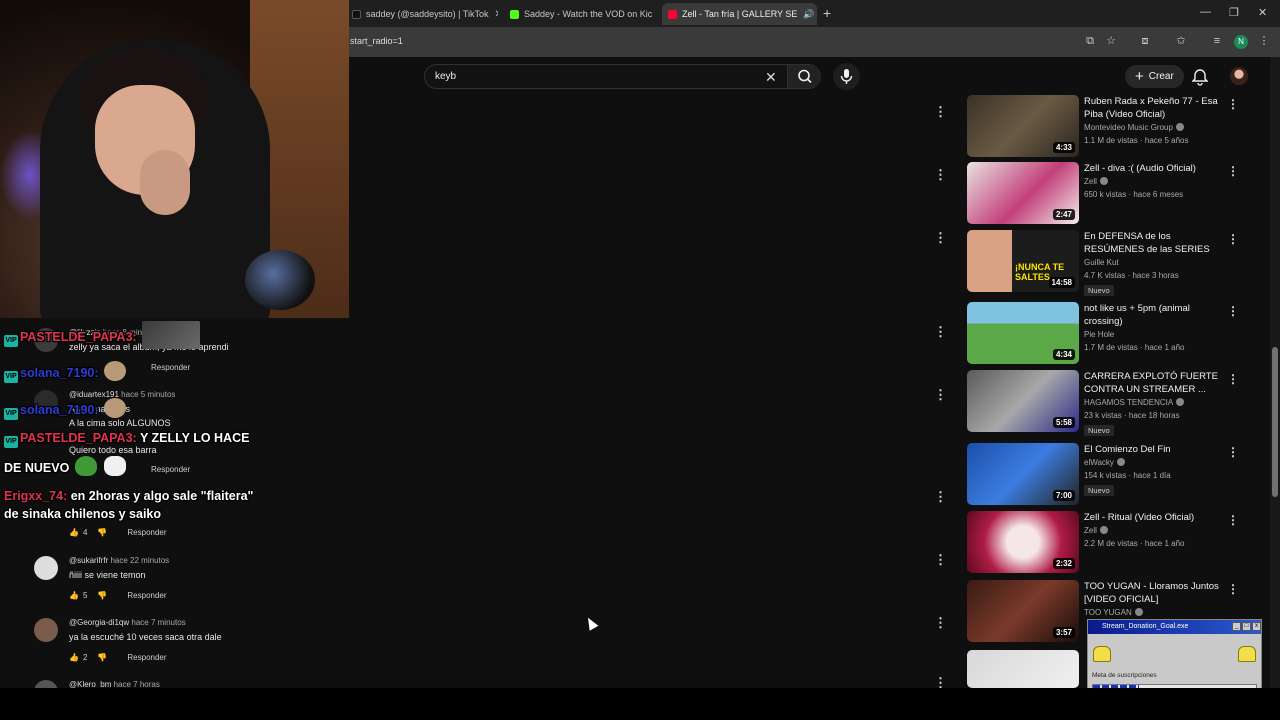 The image size is (1280, 720). I want to click on video-stats: 1.1 M de vistas · hace 5 años, so click(1136, 140).